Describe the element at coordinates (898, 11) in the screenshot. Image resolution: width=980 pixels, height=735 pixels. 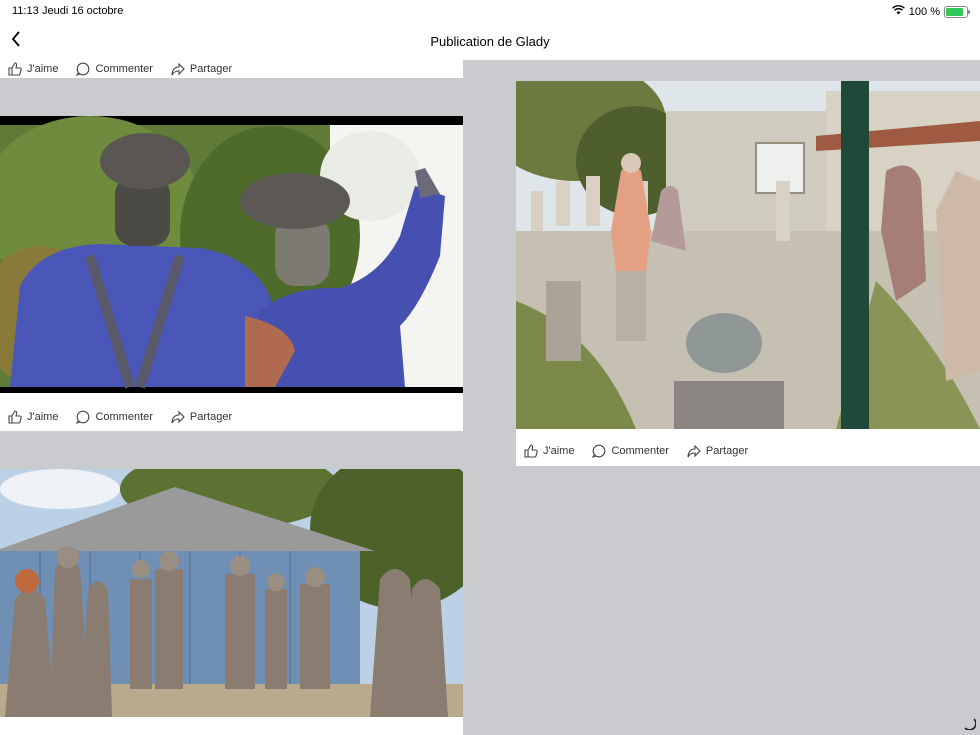
I see `wifi-icon` at that location.